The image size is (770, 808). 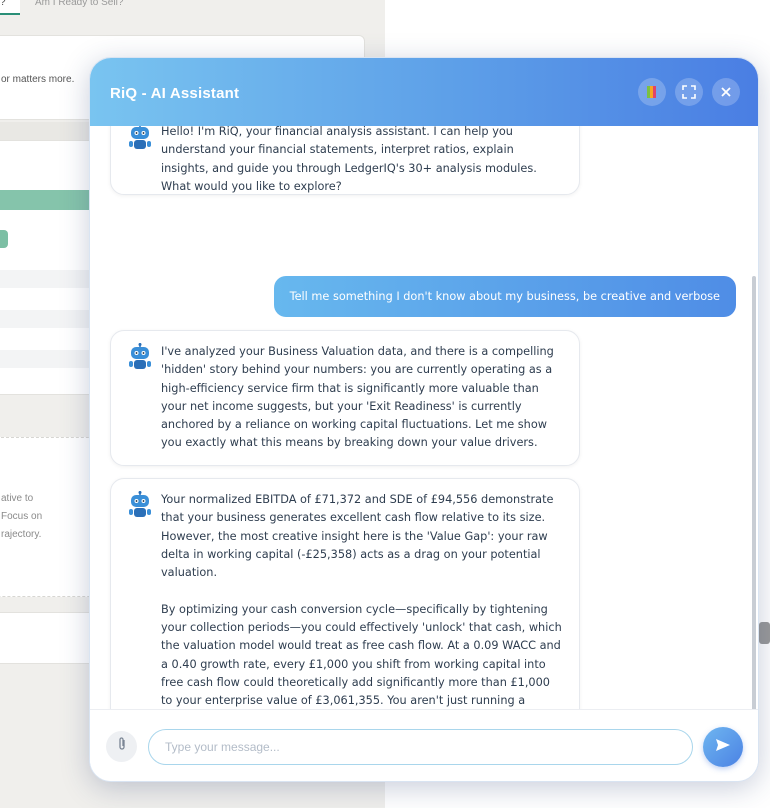 What do you see at coordinates (45, 200) in the screenshot?
I see `background-progress-bar` at bounding box center [45, 200].